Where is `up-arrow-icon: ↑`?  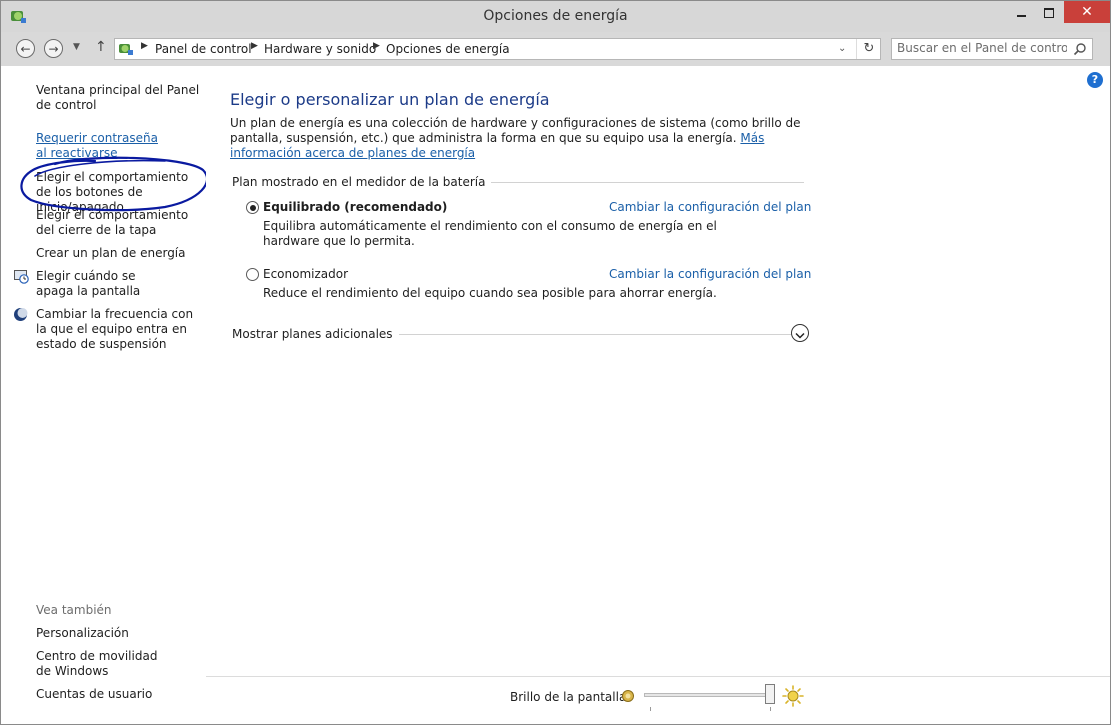 up-arrow-icon: ↑ is located at coordinates (101, 47).